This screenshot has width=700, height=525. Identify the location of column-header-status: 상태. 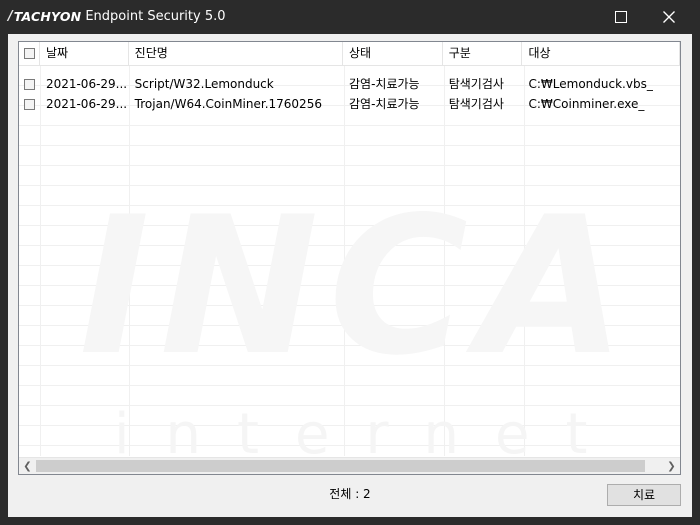
(393, 53).